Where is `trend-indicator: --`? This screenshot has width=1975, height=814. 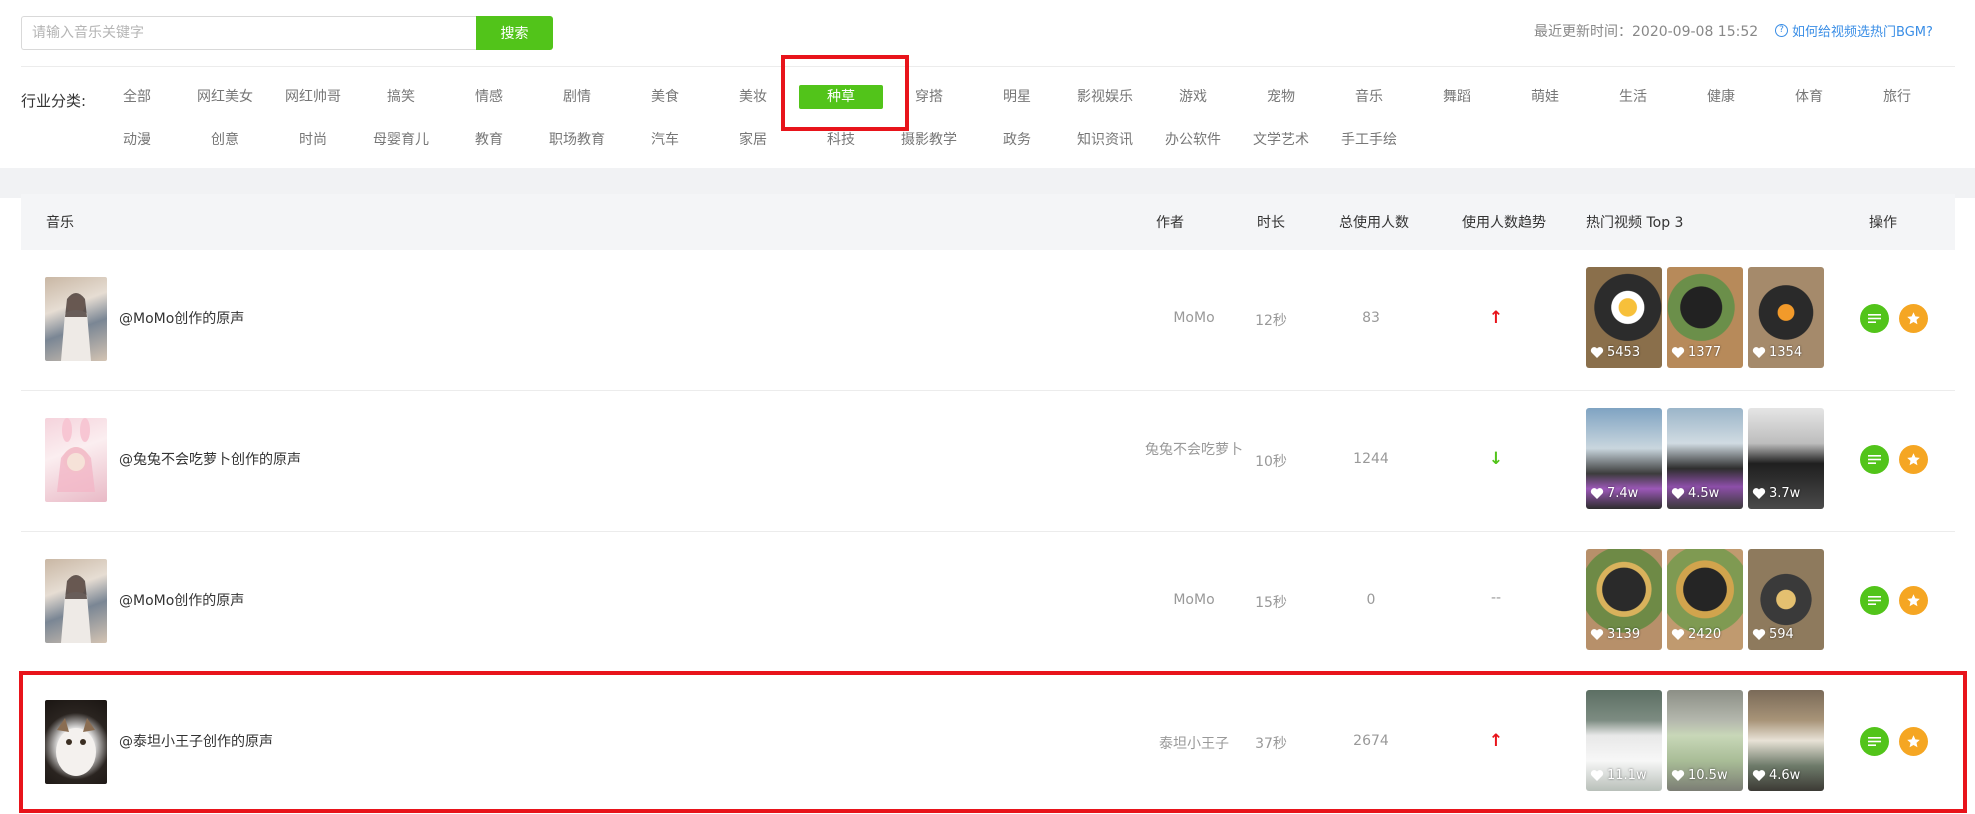 trend-indicator: -- is located at coordinates (1496, 598).